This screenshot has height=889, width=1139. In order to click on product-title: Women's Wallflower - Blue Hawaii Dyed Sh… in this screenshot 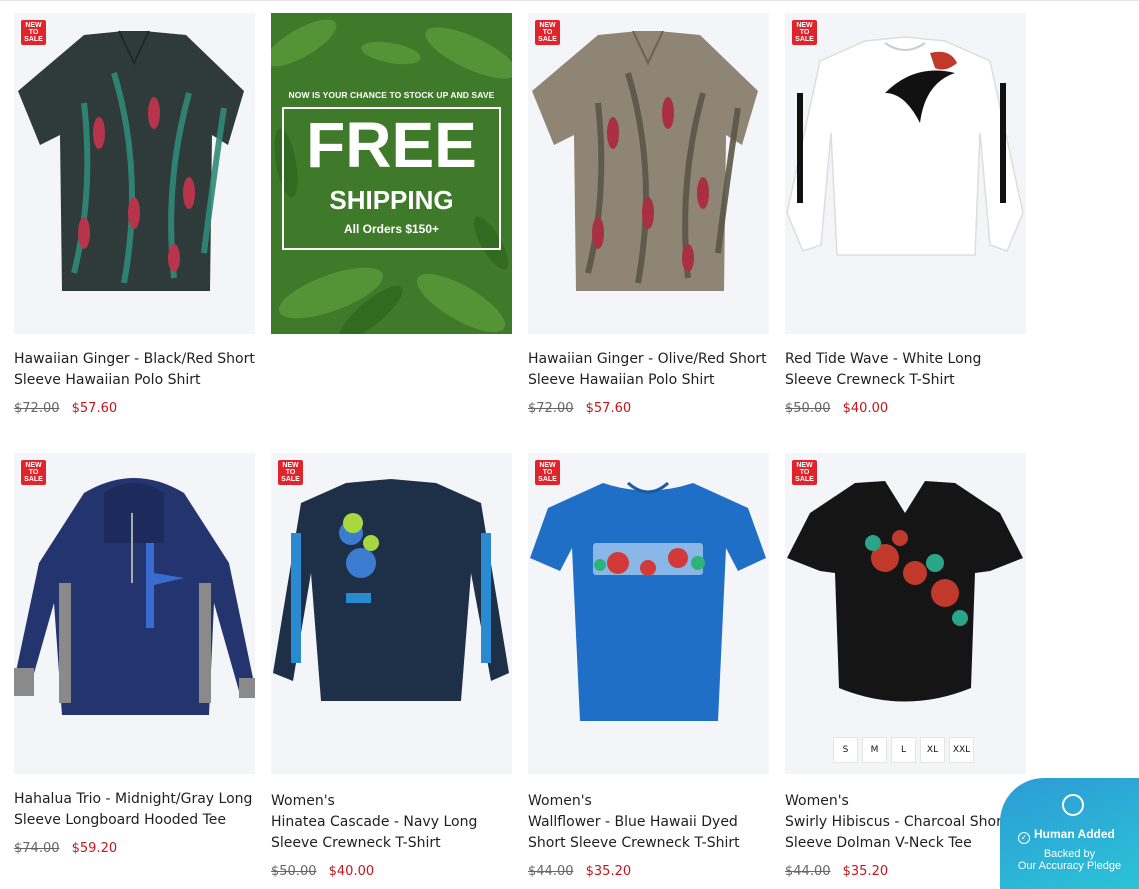, I will do `click(648, 822)`.